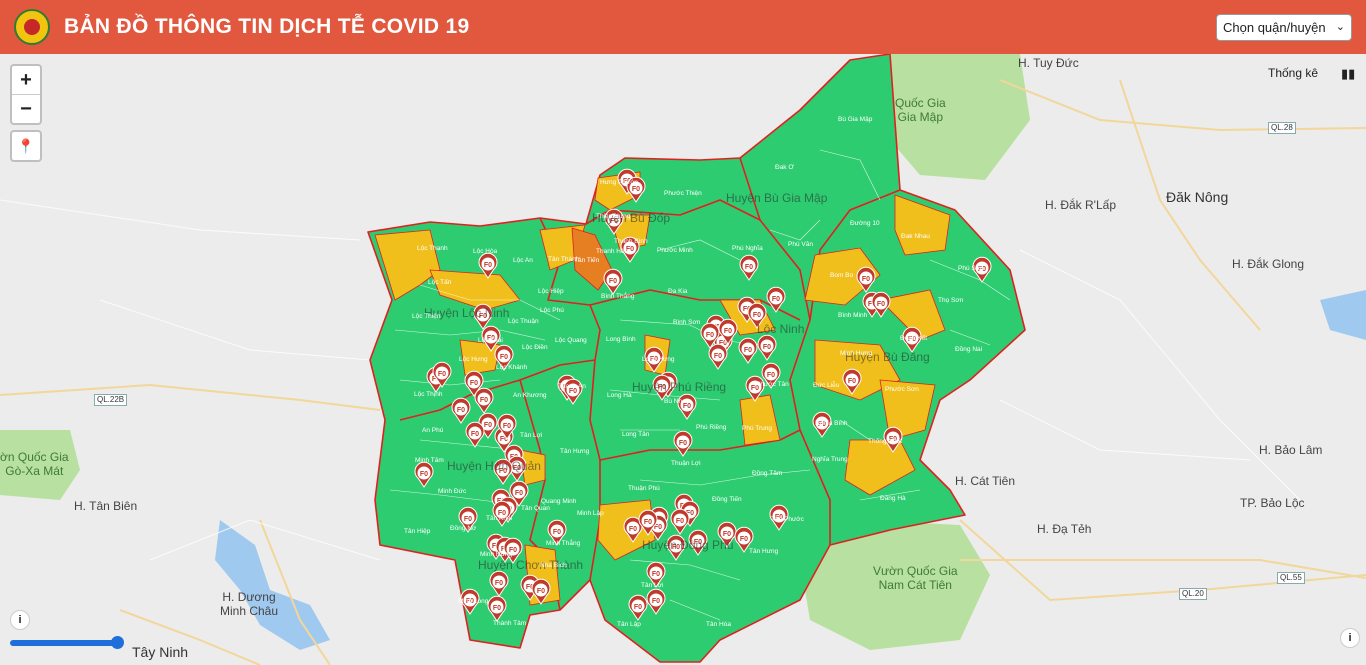 This screenshot has height=665, width=1366. Describe the element at coordinates (426, 316) in the screenshot. I see `commune-label: Lộc Thiện` at that location.